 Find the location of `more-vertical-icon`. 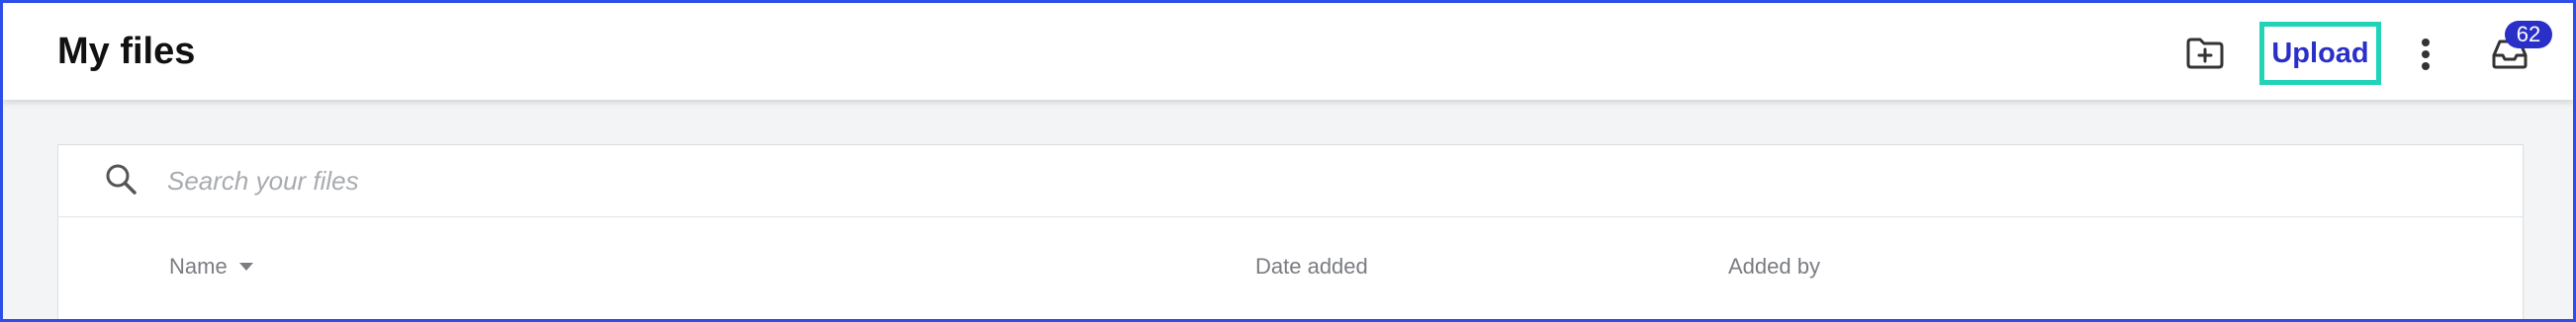

more-vertical-icon is located at coordinates (2426, 54).